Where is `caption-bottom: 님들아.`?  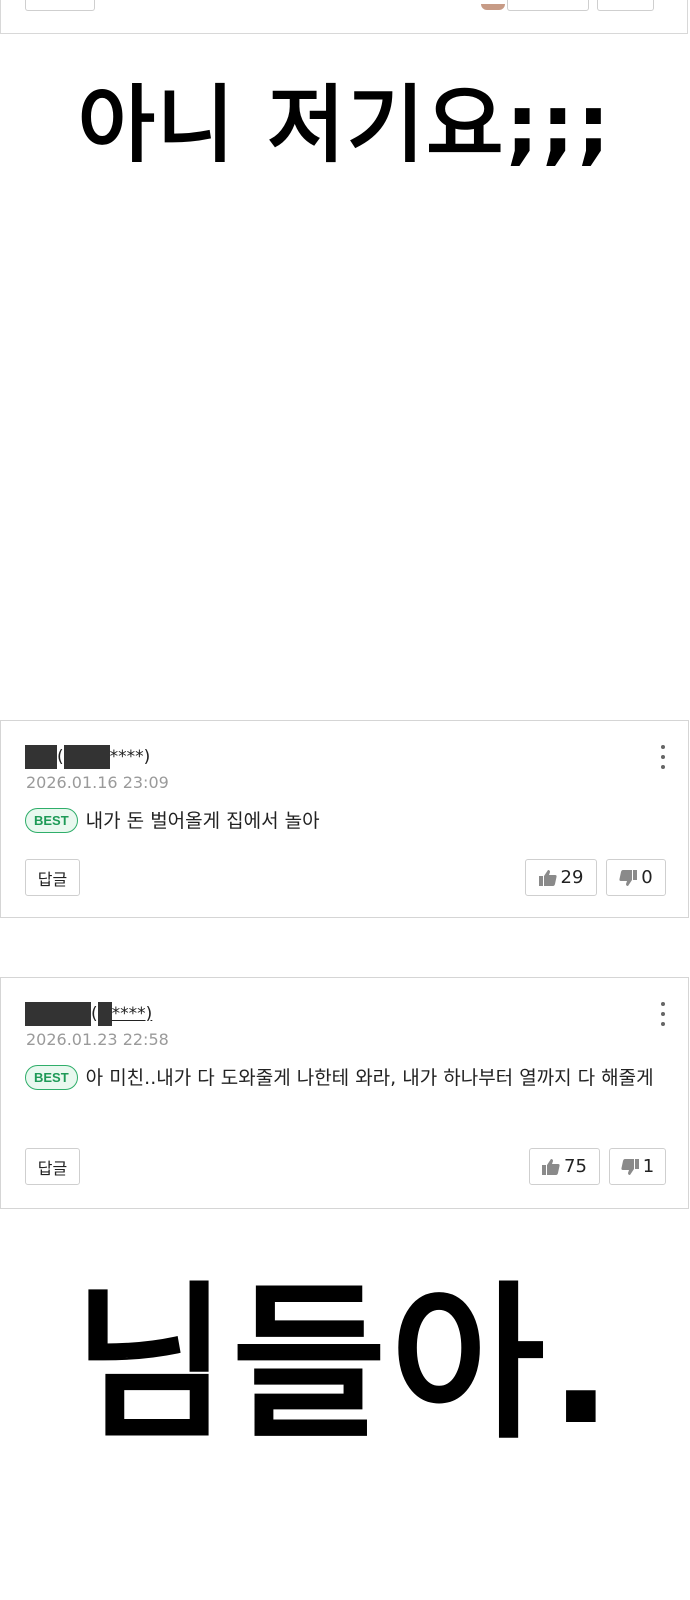 caption-bottom: 님들아. is located at coordinates (345, 1364).